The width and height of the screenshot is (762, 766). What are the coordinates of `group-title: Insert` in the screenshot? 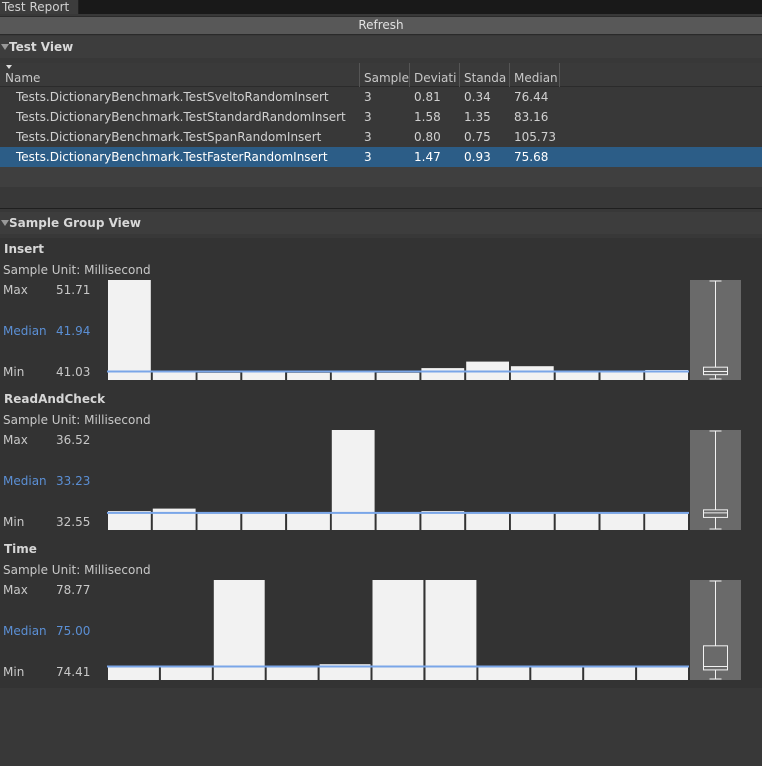 It's located at (24, 249).